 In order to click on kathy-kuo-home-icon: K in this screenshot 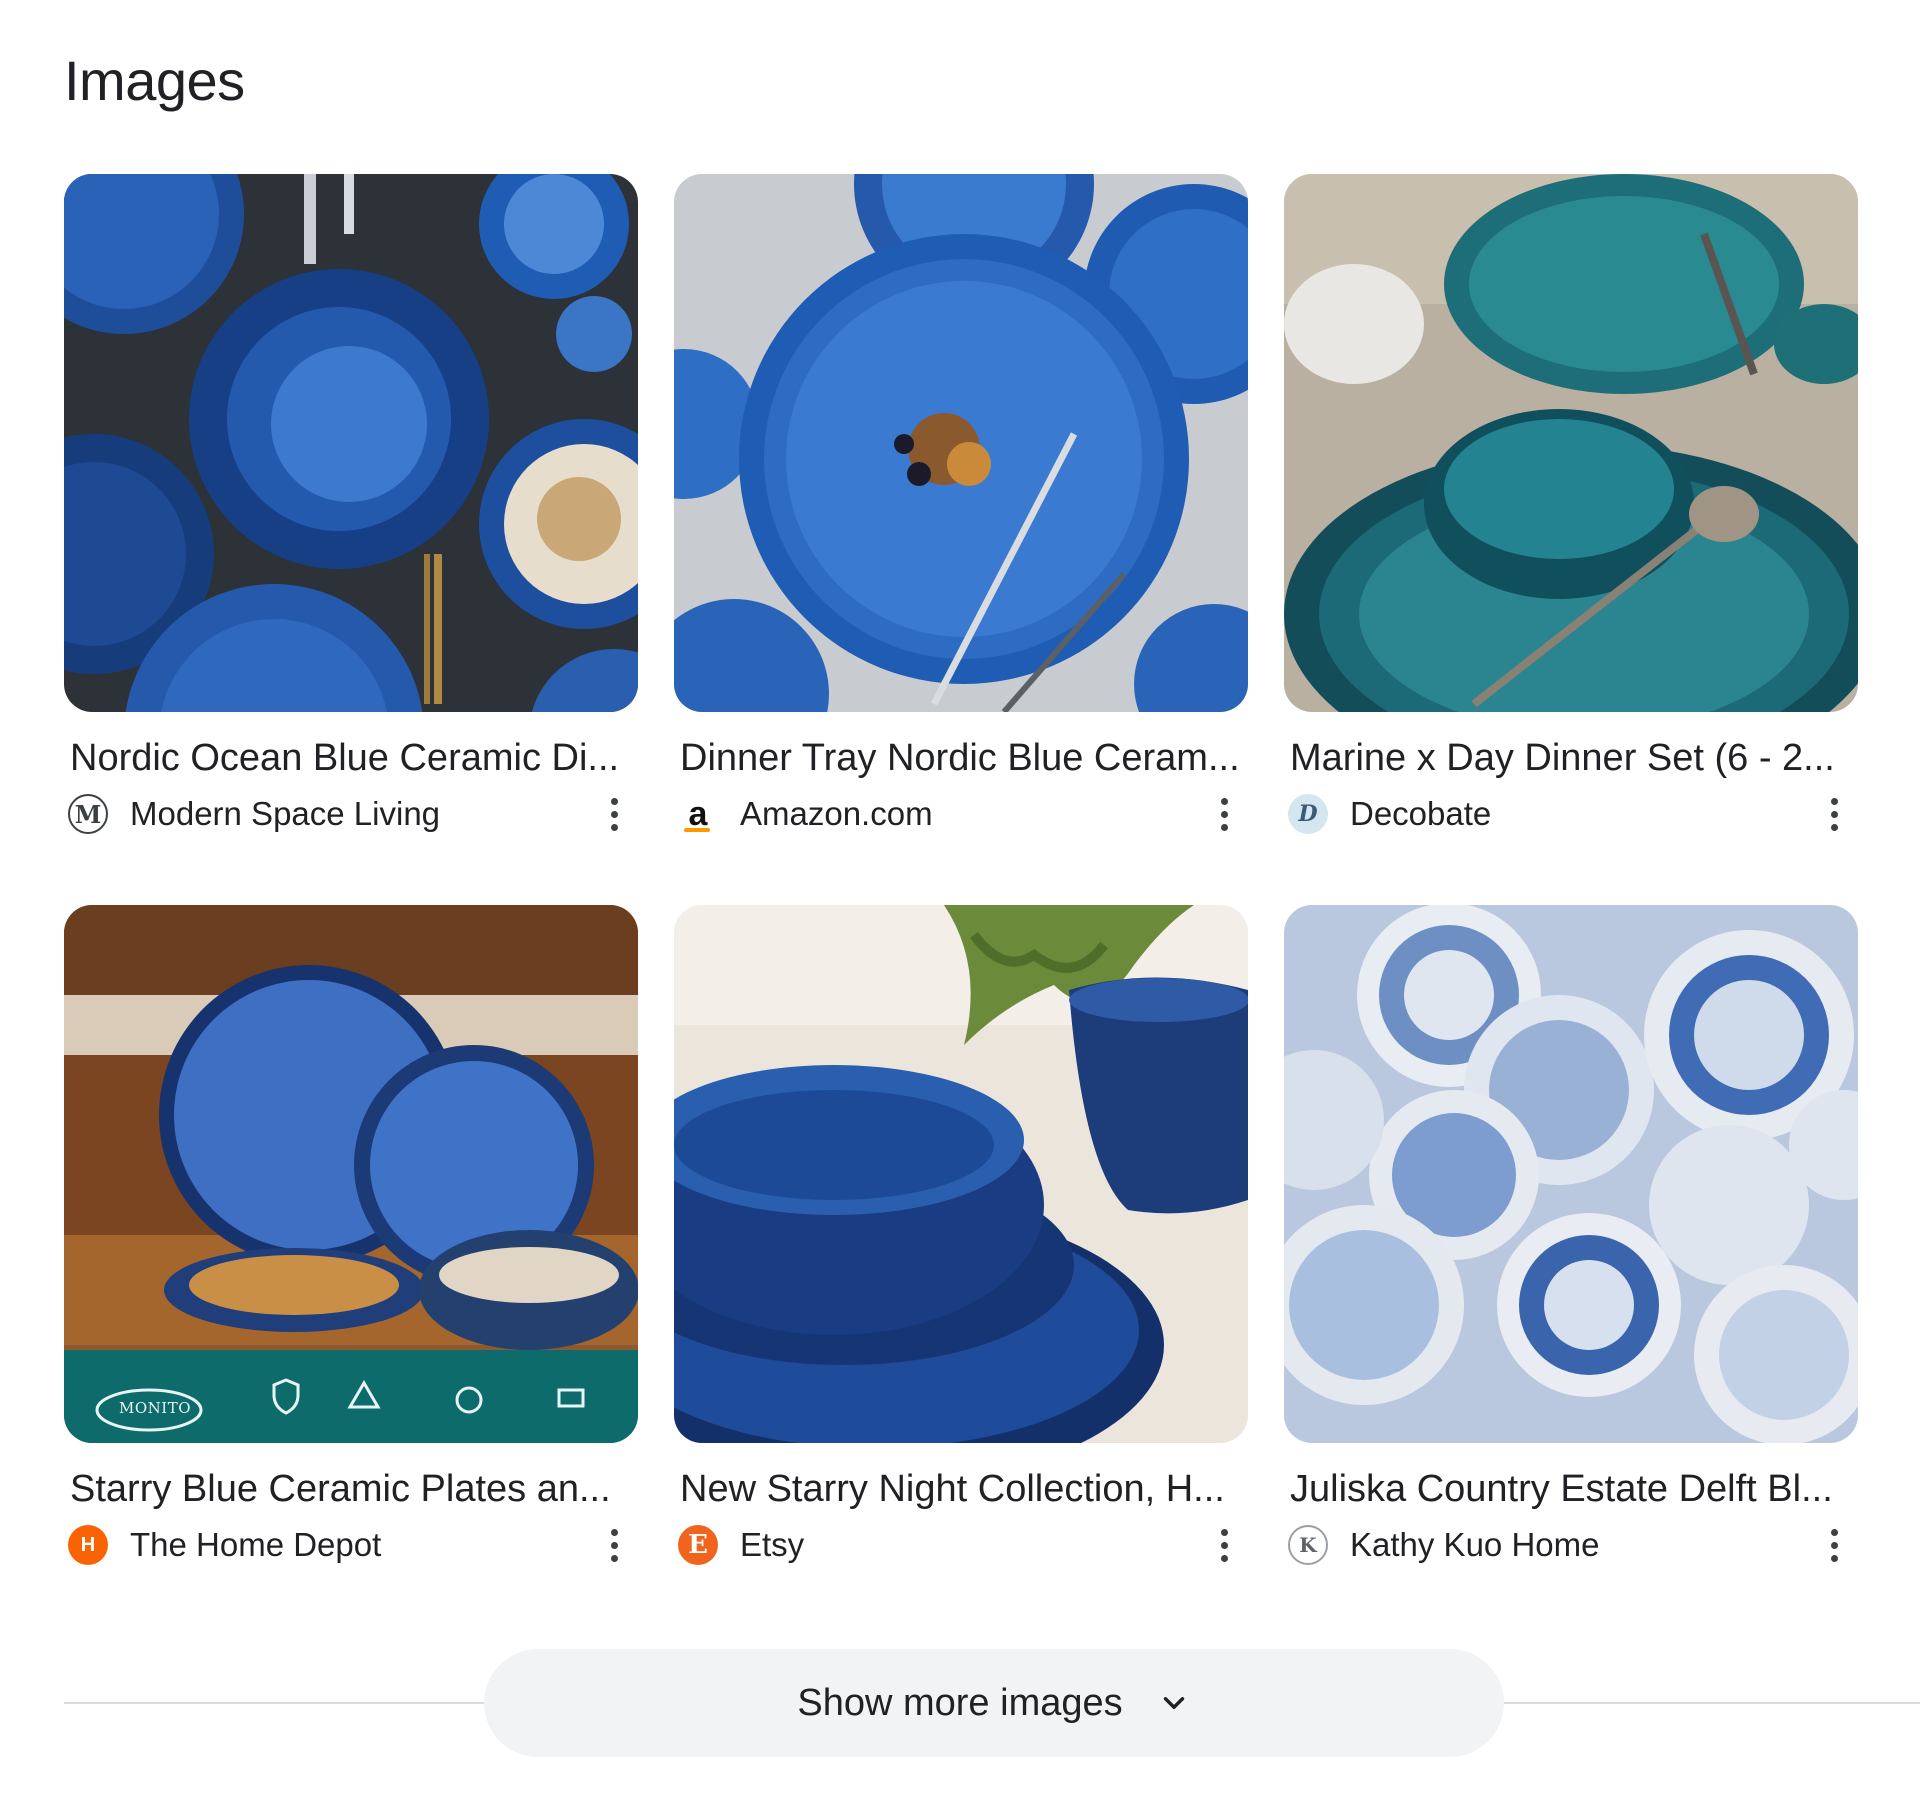, I will do `click(1308, 1545)`.